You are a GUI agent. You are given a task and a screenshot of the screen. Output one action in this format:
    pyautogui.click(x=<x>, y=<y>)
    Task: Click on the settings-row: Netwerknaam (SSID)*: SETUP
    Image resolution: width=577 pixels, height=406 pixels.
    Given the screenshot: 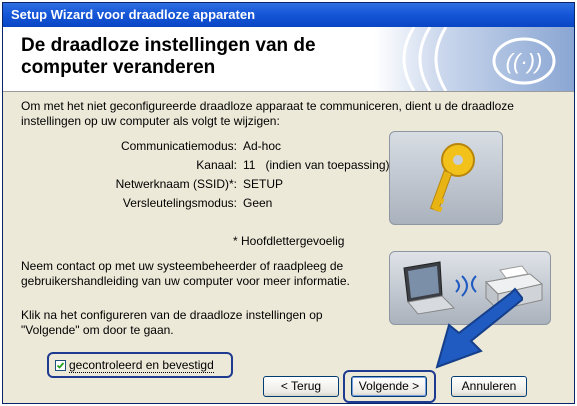 What is the action you would take?
    pyautogui.click(x=233, y=186)
    